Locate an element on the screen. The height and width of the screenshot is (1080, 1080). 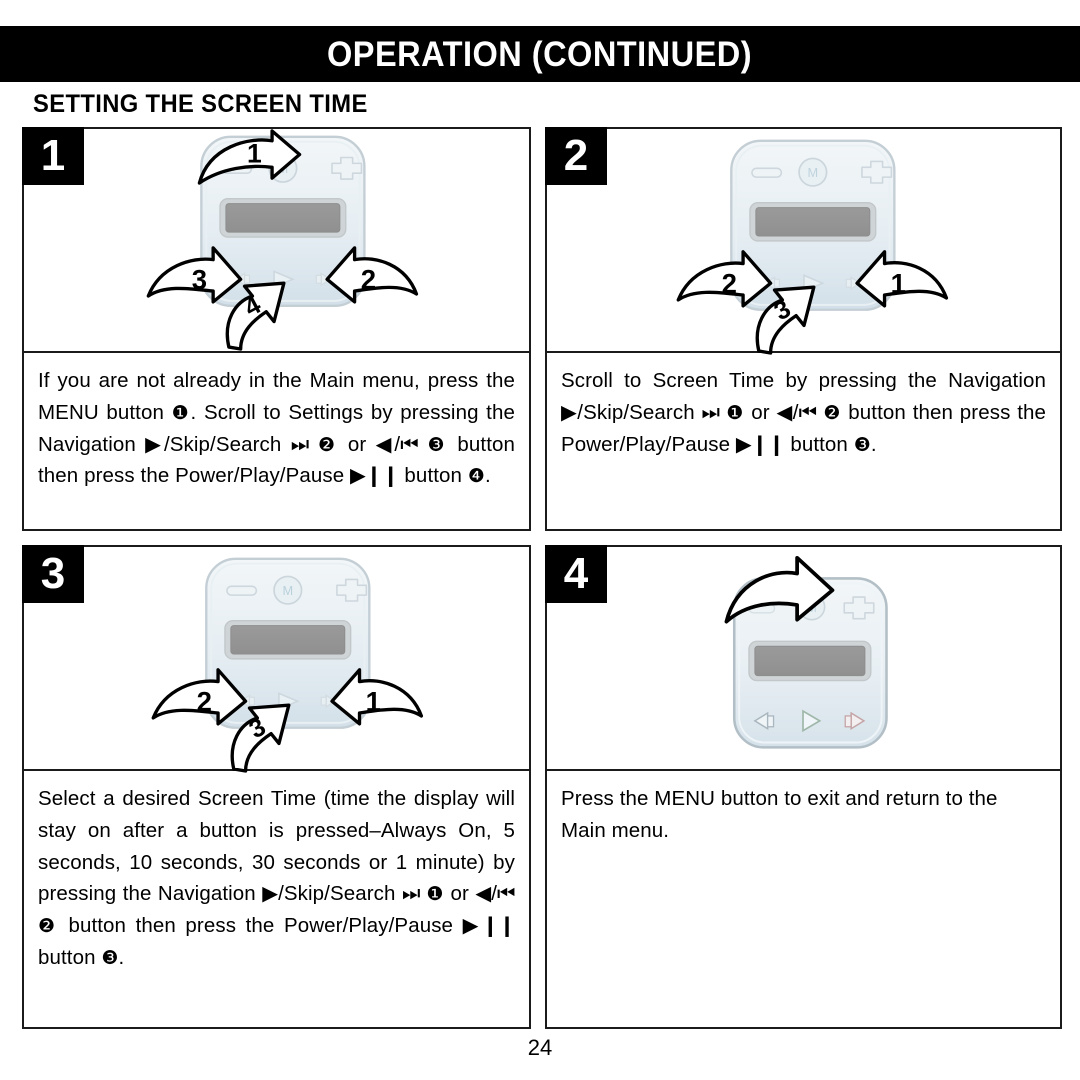
step-2-illustration: M 2 1 3 is located at coordinates (803, 242).